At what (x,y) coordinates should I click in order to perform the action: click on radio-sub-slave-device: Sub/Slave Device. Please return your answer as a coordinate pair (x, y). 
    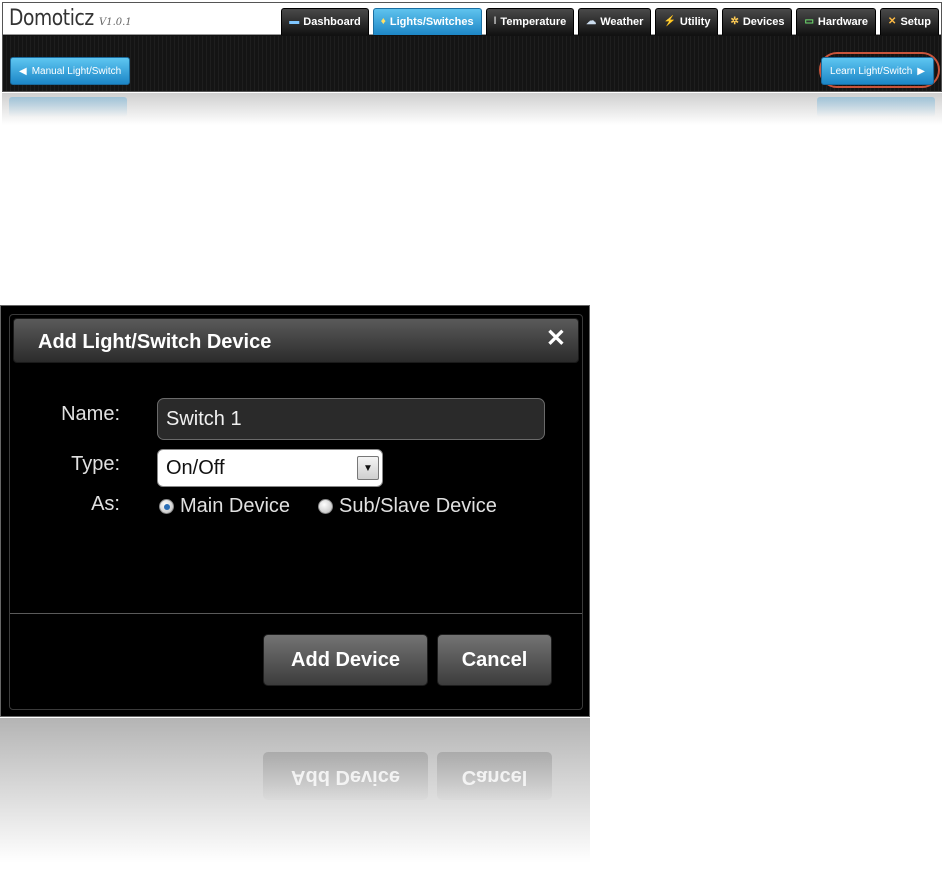
    Looking at the image, I should click on (407, 506).